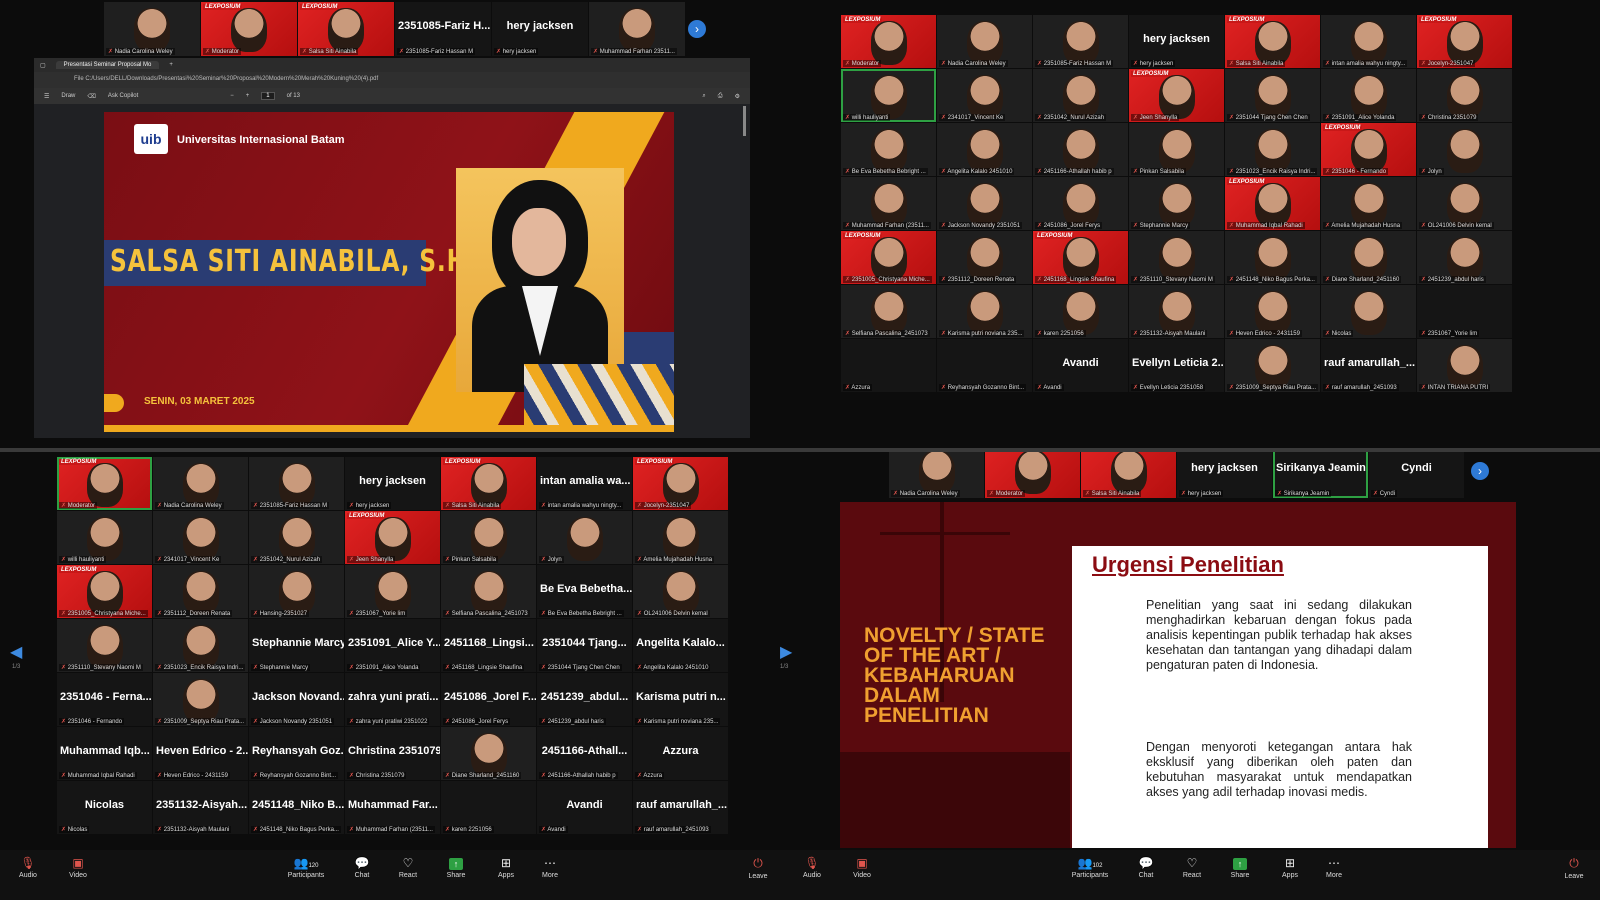  Describe the element at coordinates (550, 867) in the screenshot. I see `more-button: ⋯ More` at that location.